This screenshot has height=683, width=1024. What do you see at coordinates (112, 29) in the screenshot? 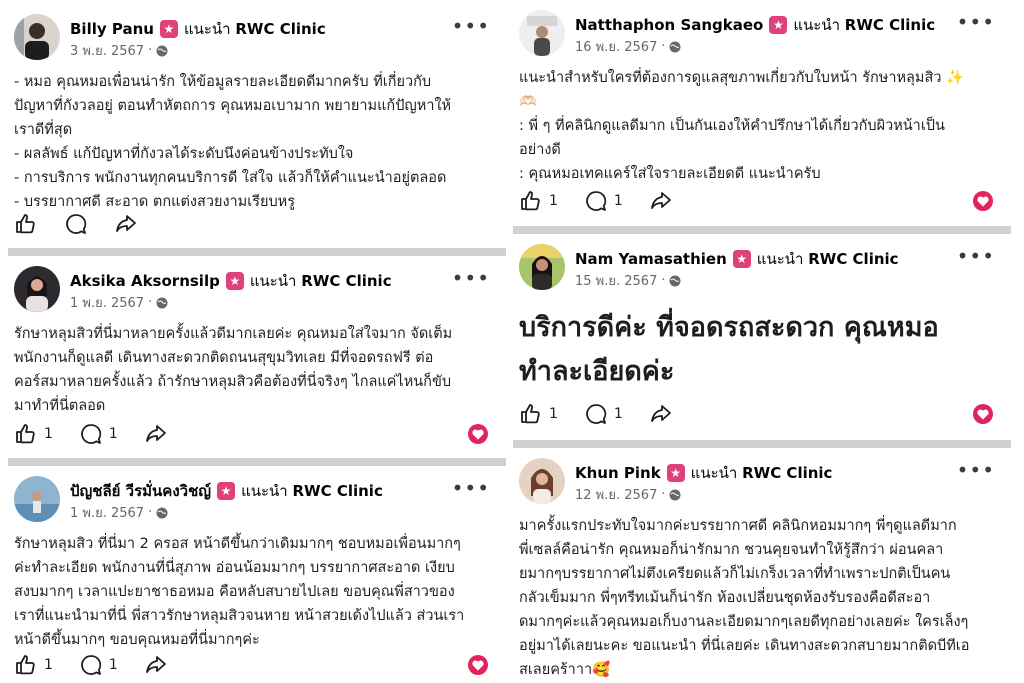
I see `author-name: Billy Panu` at bounding box center [112, 29].